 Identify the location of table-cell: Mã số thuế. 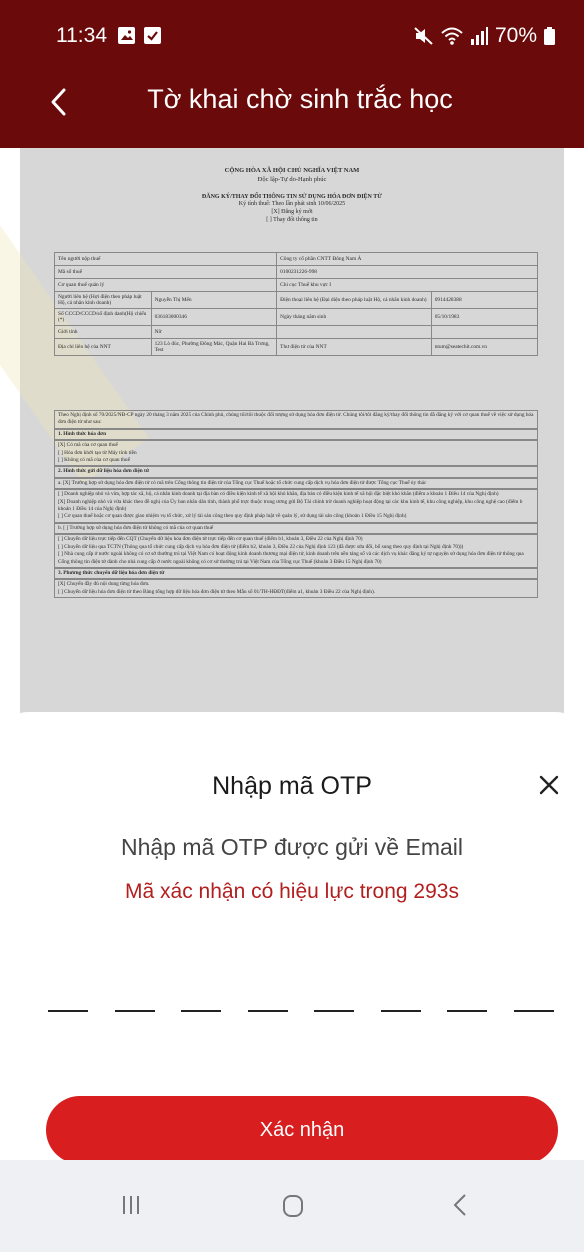
(165, 272).